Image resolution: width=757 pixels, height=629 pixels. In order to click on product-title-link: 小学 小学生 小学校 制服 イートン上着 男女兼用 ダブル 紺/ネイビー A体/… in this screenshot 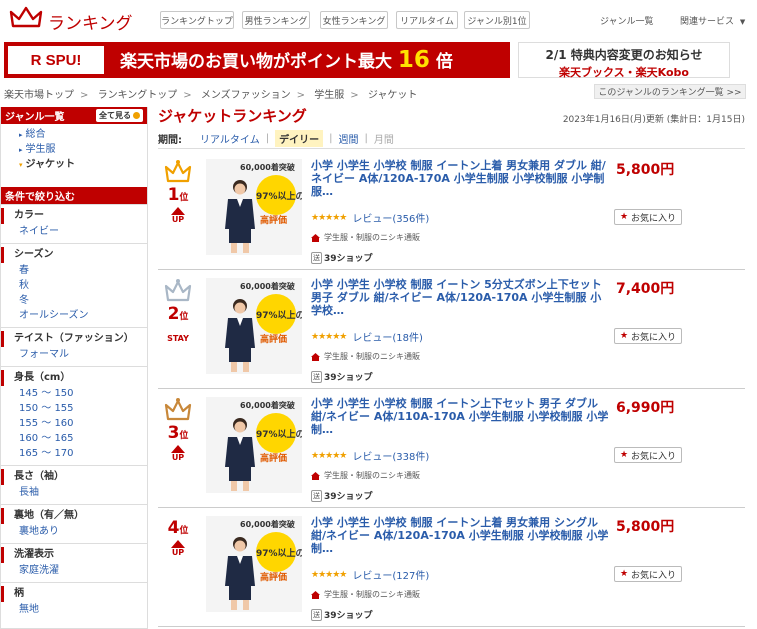, I will do `click(461, 179)`.